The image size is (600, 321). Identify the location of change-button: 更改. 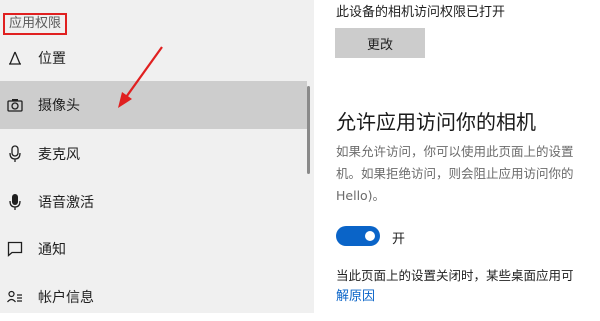
(380, 43).